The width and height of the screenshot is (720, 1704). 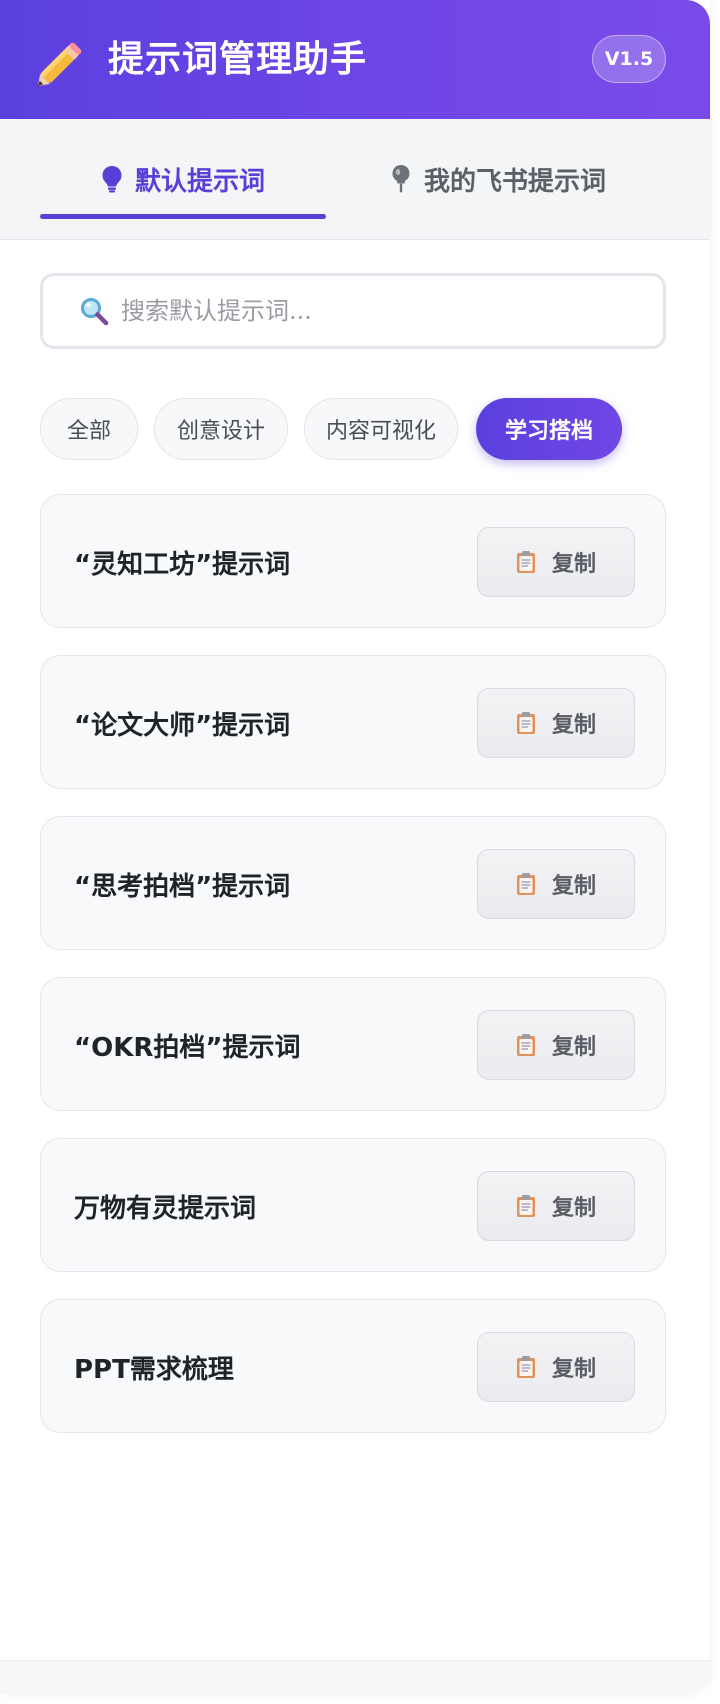 I want to click on active-tab-indicator, so click(x=183, y=216).